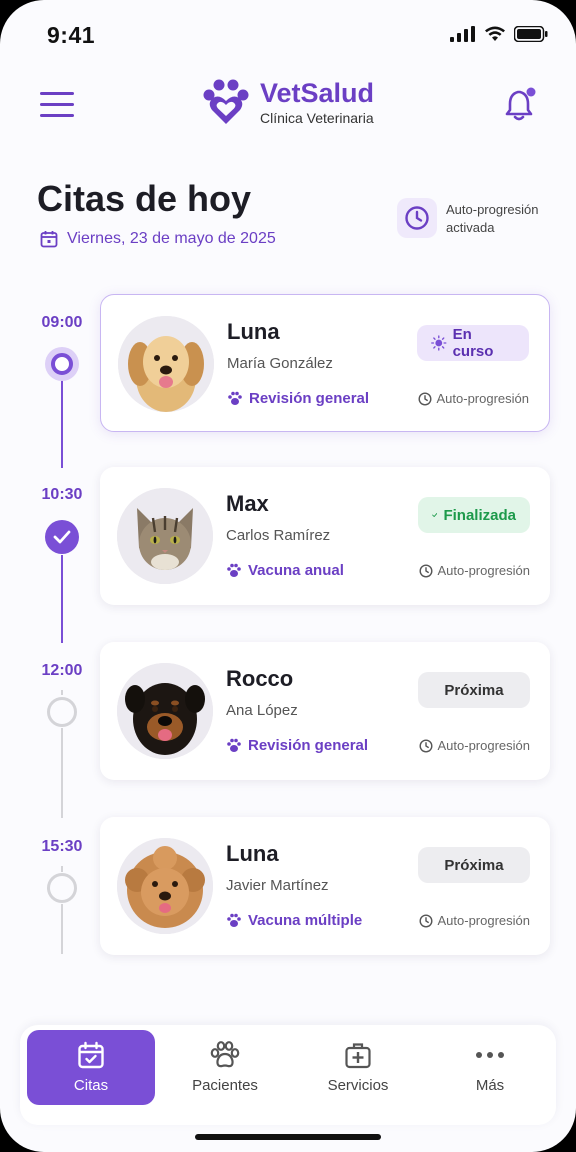 Image resolution: width=576 pixels, height=1152 pixels. Describe the element at coordinates (62, 364) in the screenshot. I see `current-status-dot` at that location.